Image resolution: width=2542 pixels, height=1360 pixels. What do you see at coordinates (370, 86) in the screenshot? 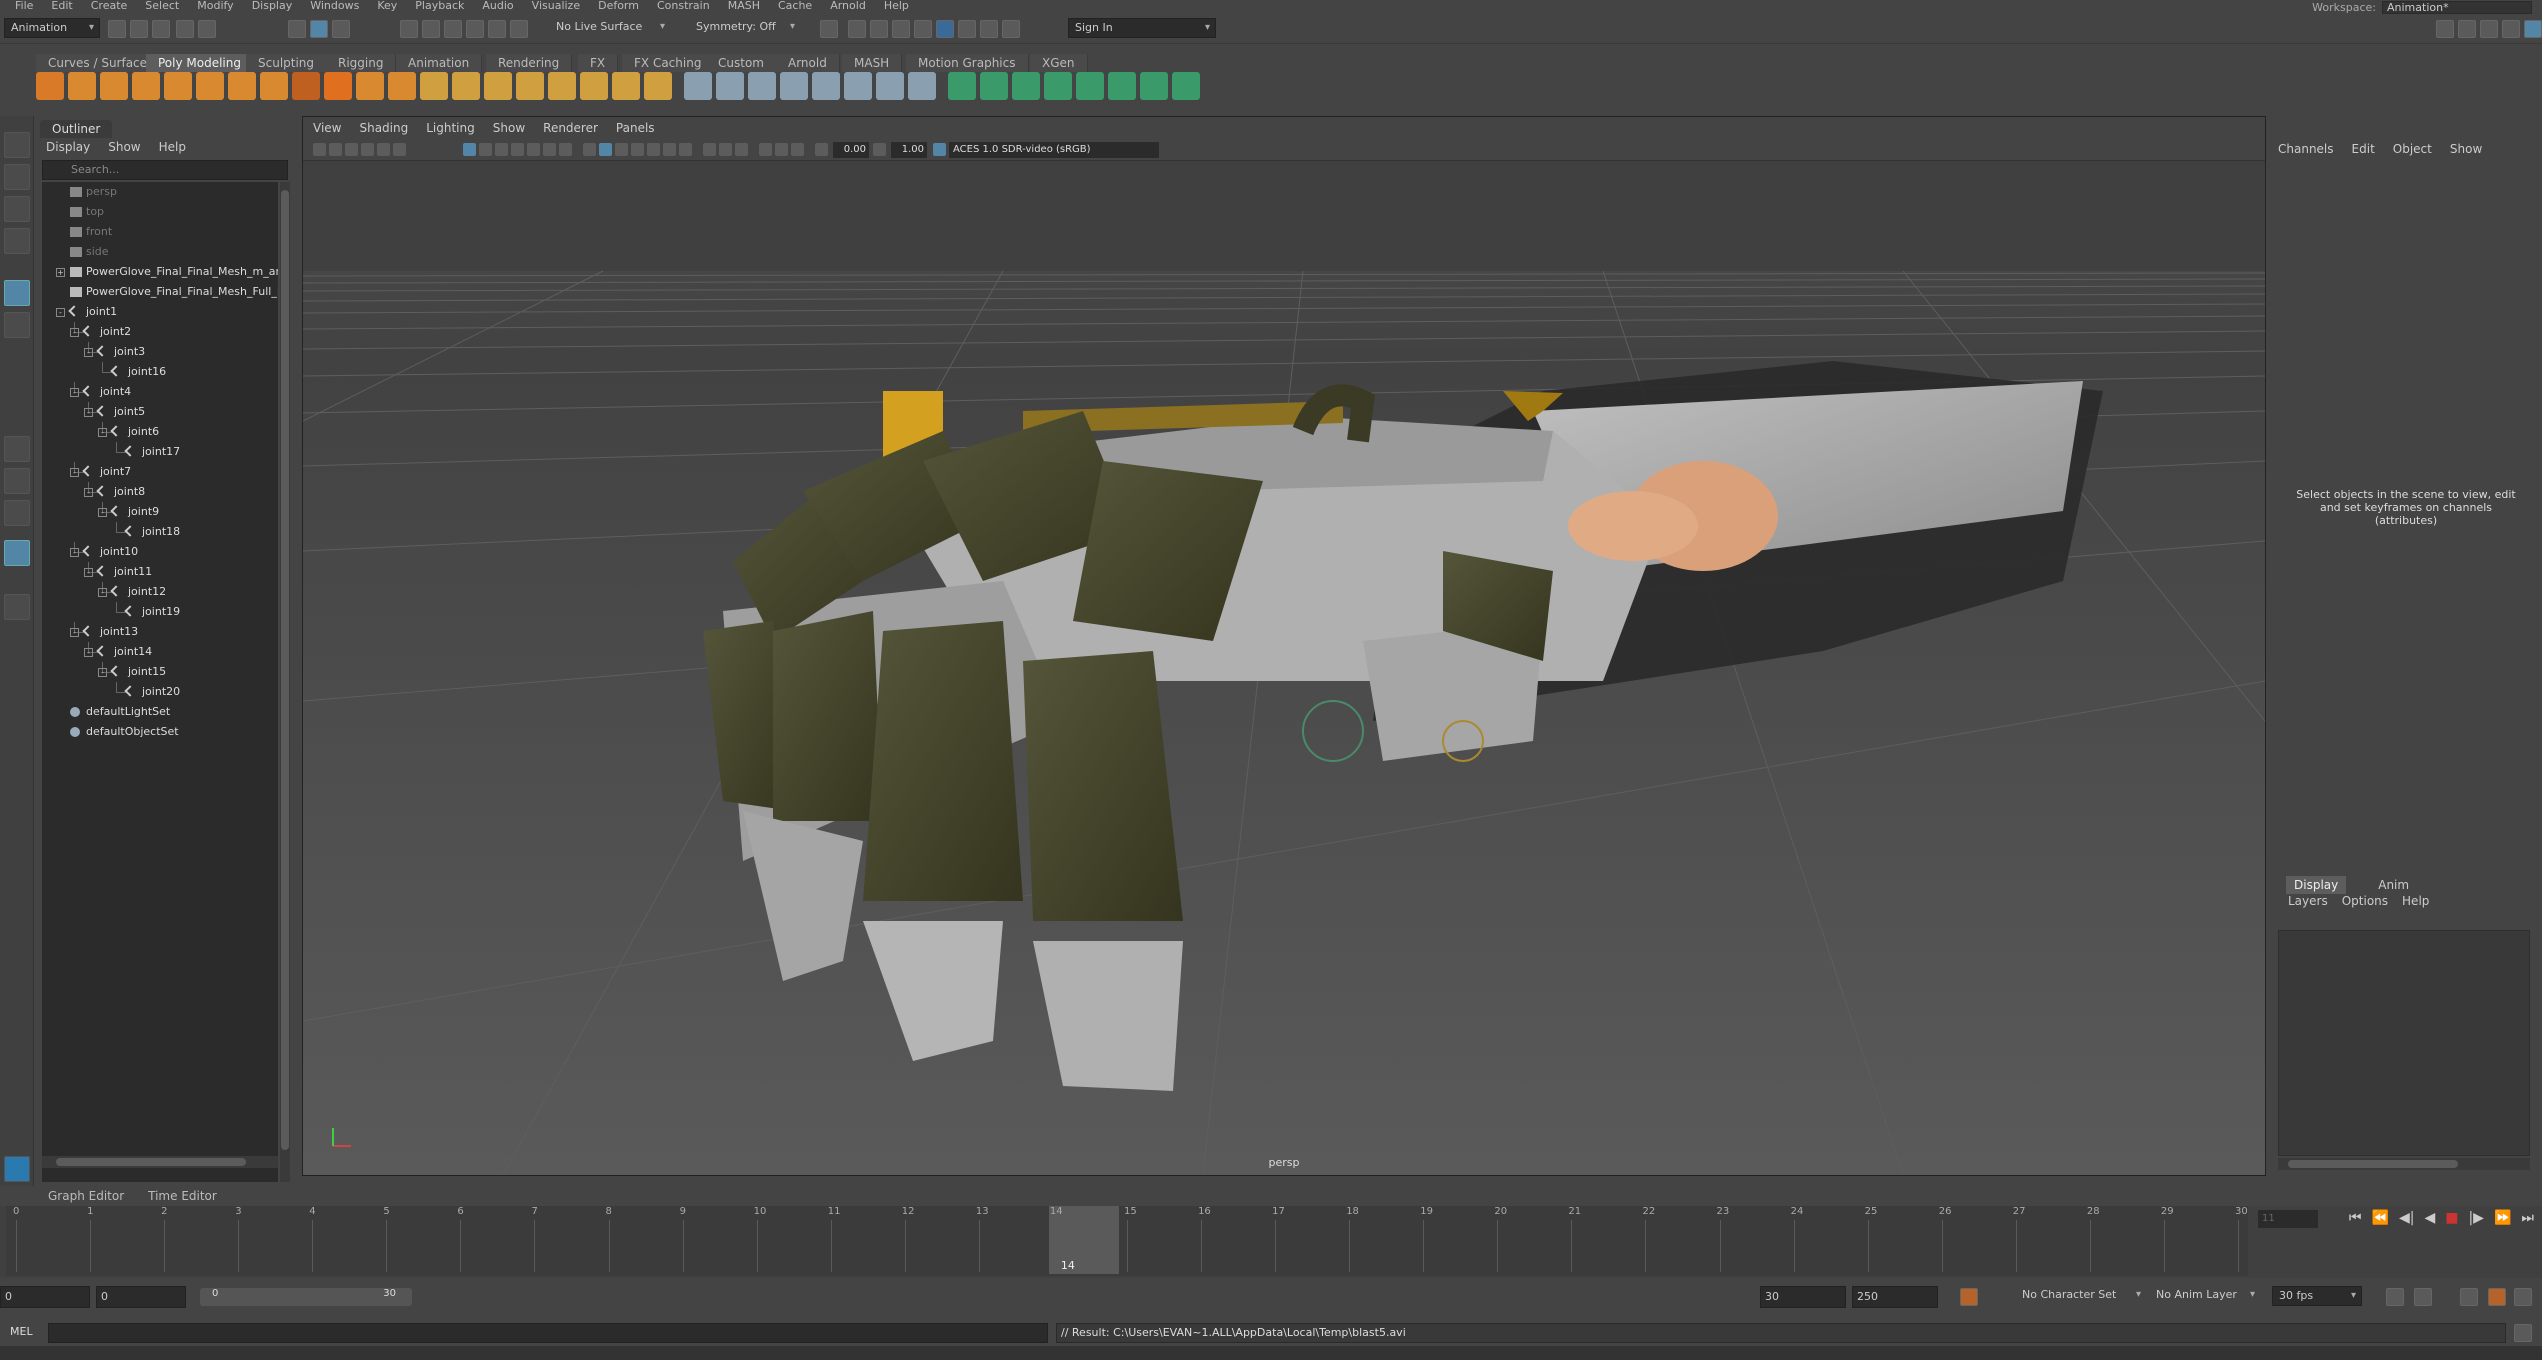
I see `poly-type-icon` at bounding box center [370, 86].